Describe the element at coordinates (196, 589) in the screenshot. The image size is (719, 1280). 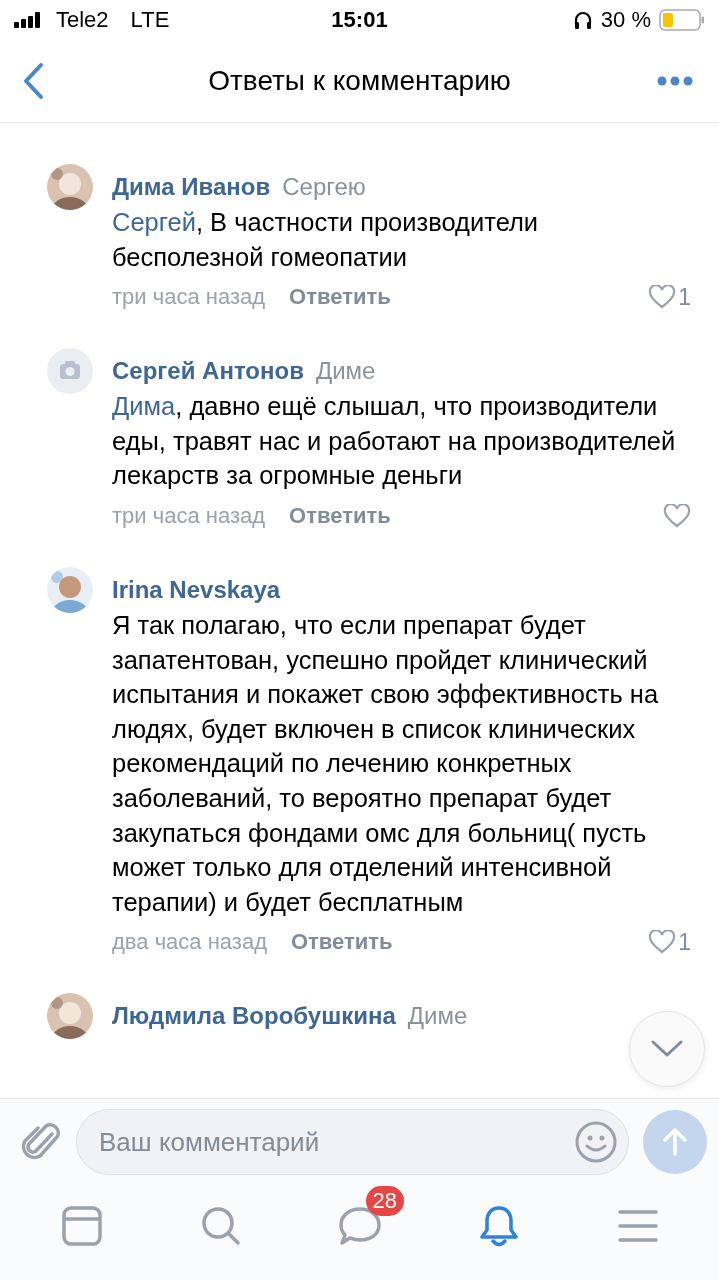
I see `author-name: Irina Nevskaya` at that location.